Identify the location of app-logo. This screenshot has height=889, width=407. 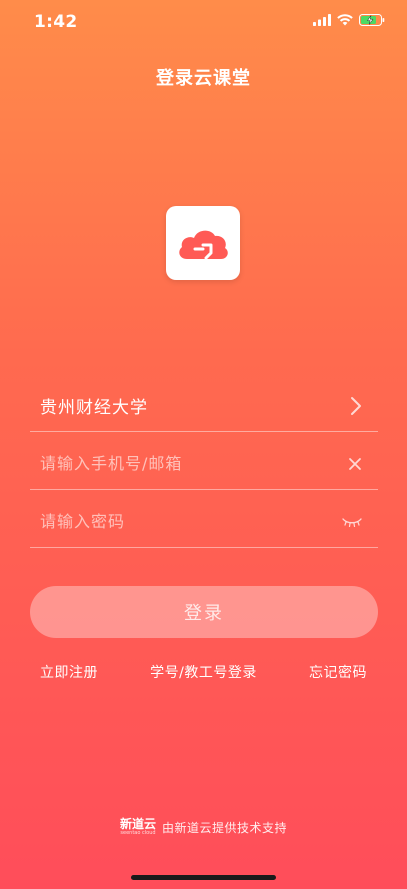
(203, 243).